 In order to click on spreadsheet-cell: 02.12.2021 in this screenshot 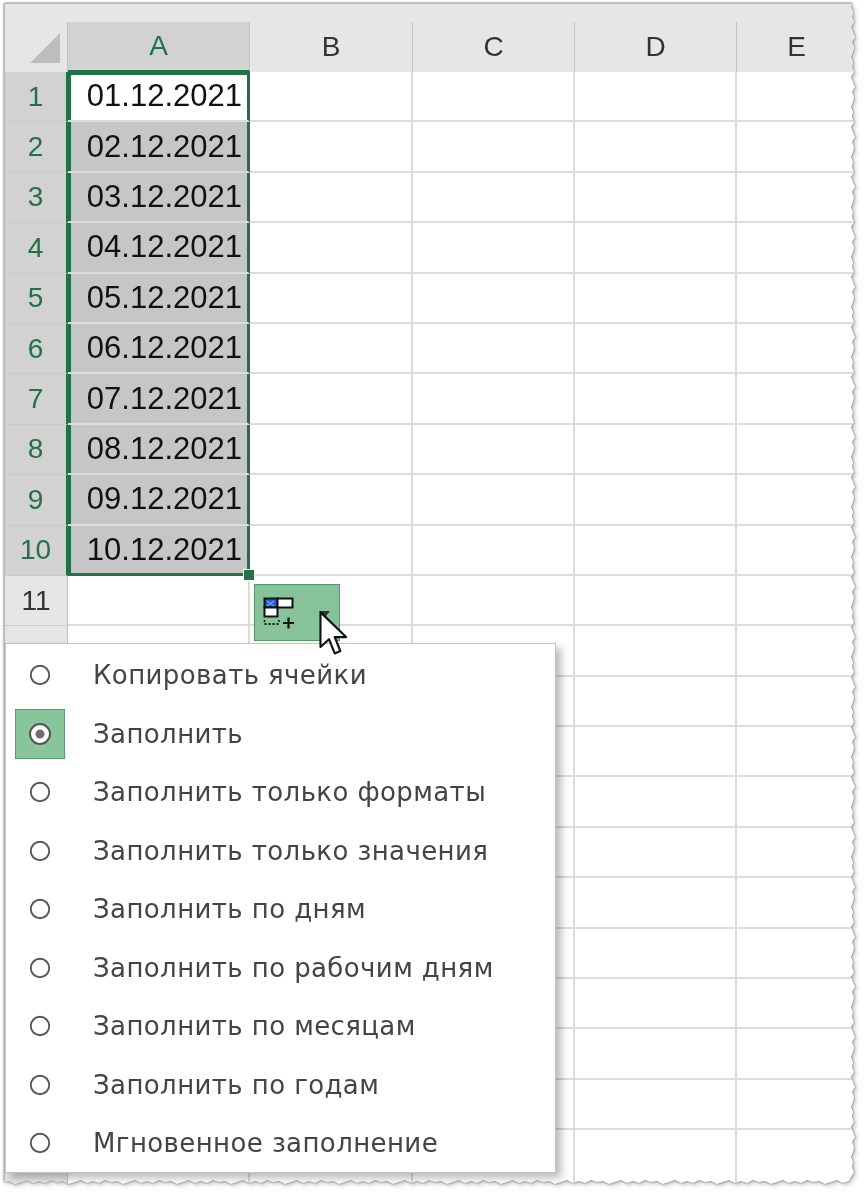, I will do `click(159, 147)`.